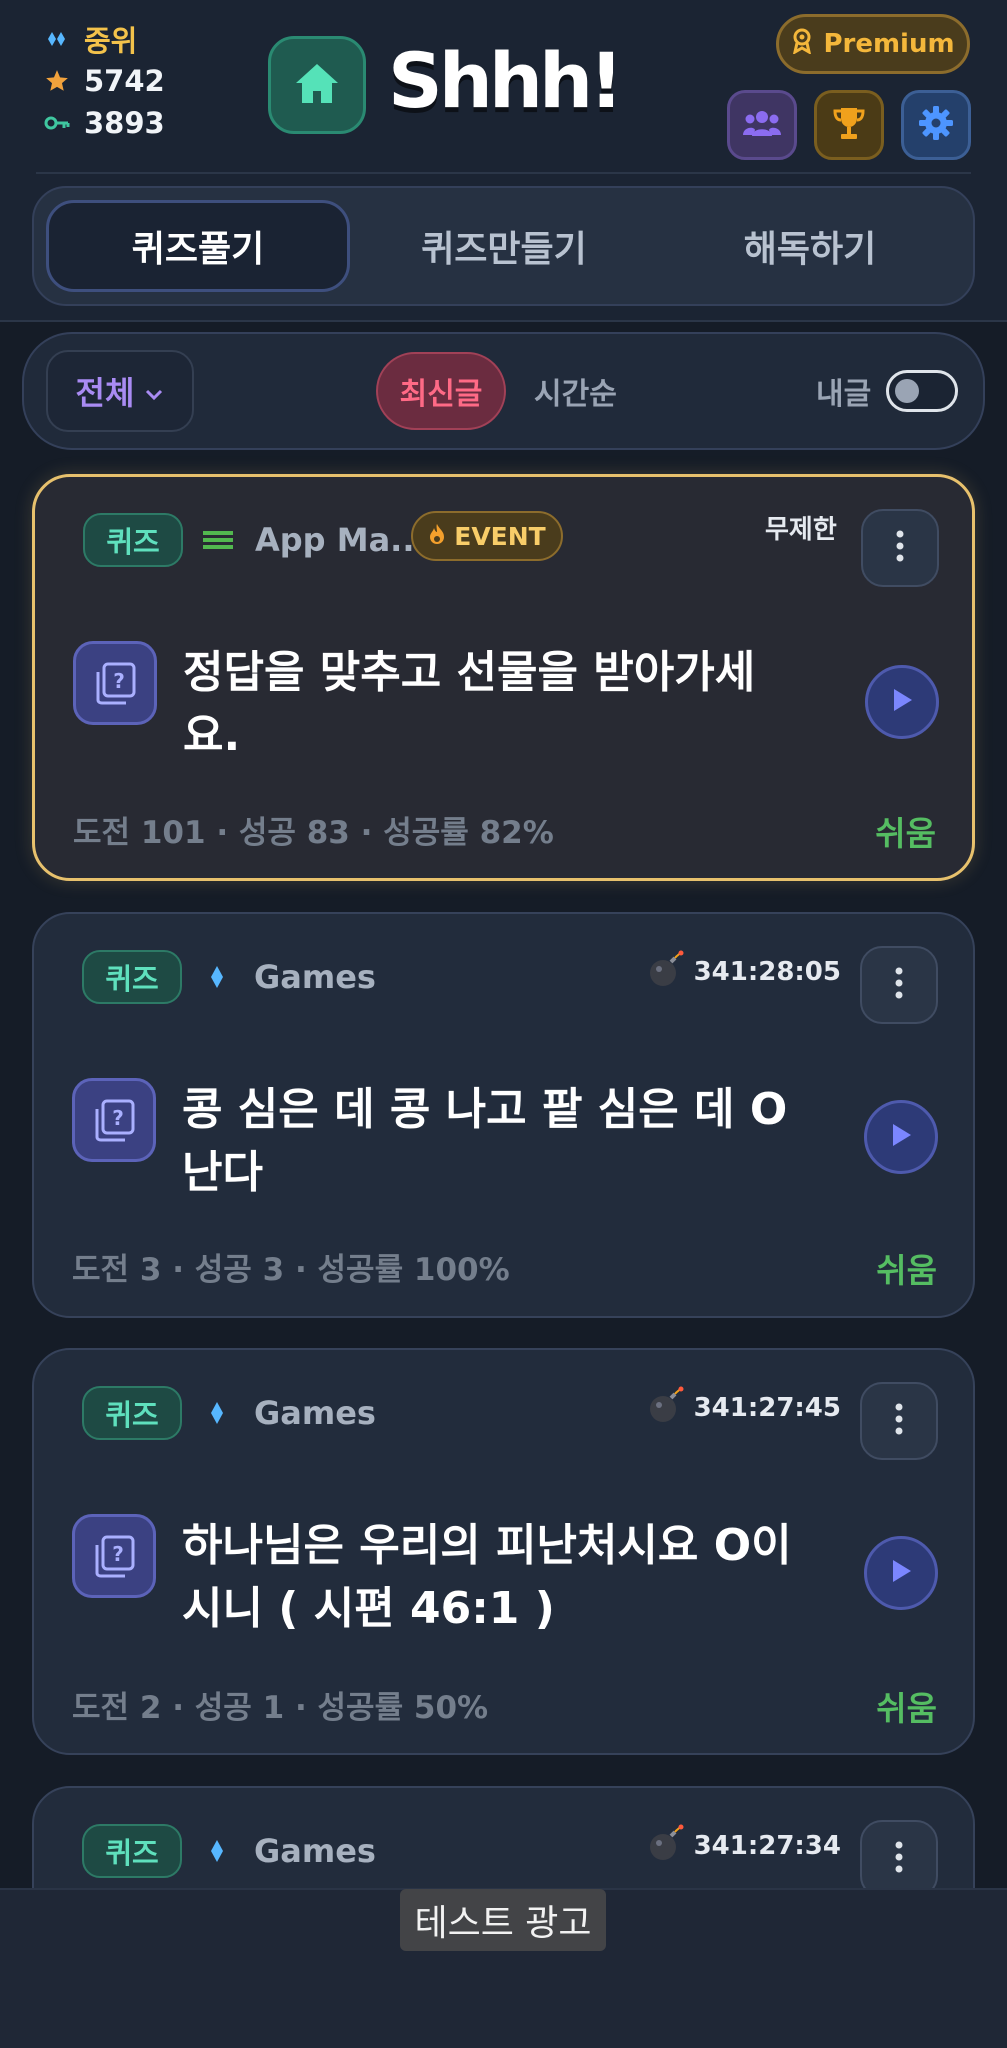  I want to click on settings-button, so click(936, 125).